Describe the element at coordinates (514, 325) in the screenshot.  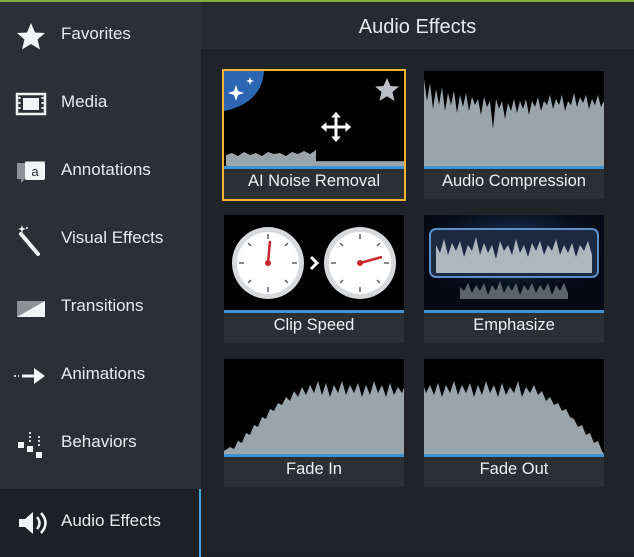
I see `tile-label: Emphasize` at that location.